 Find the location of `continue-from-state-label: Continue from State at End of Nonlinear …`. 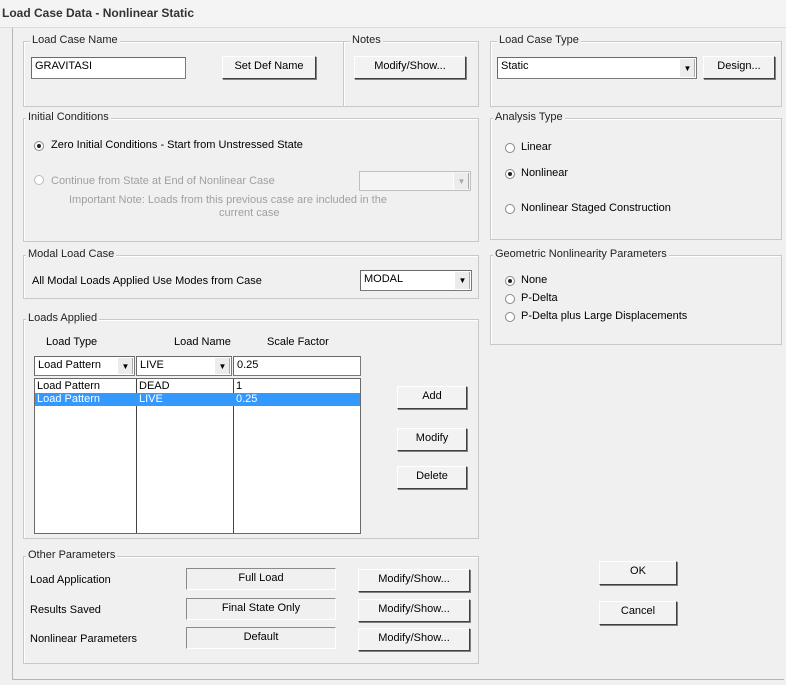

continue-from-state-label: Continue from State at End of Nonlinear … is located at coordinates (163, 181).